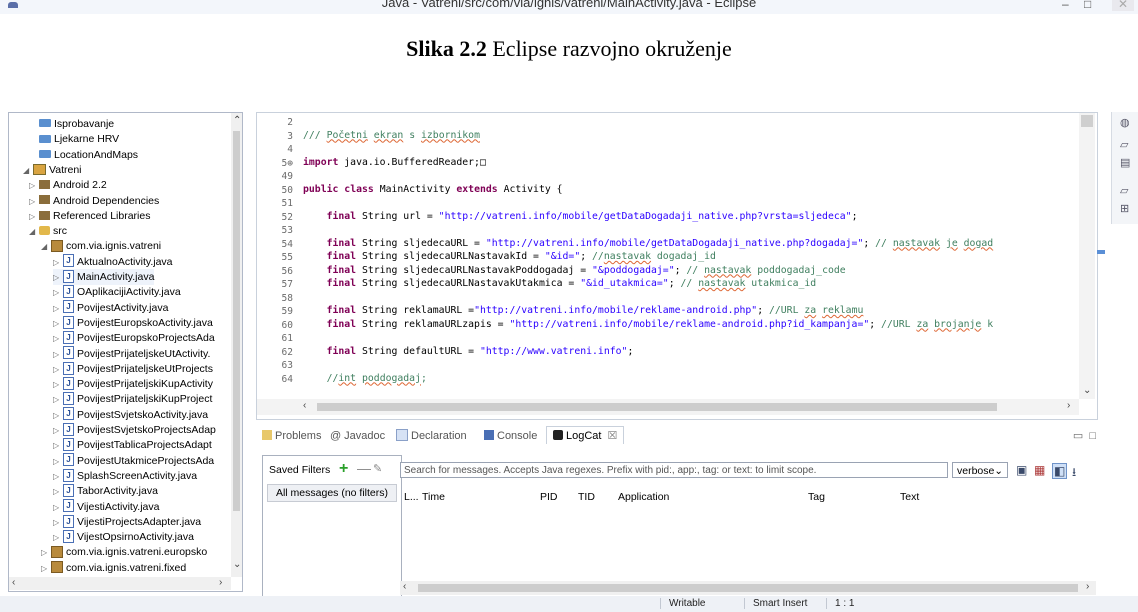 Image resolution: width=1138 pixels, height=612 pixels. I want to click on column-header: Application, so click(643, 497).